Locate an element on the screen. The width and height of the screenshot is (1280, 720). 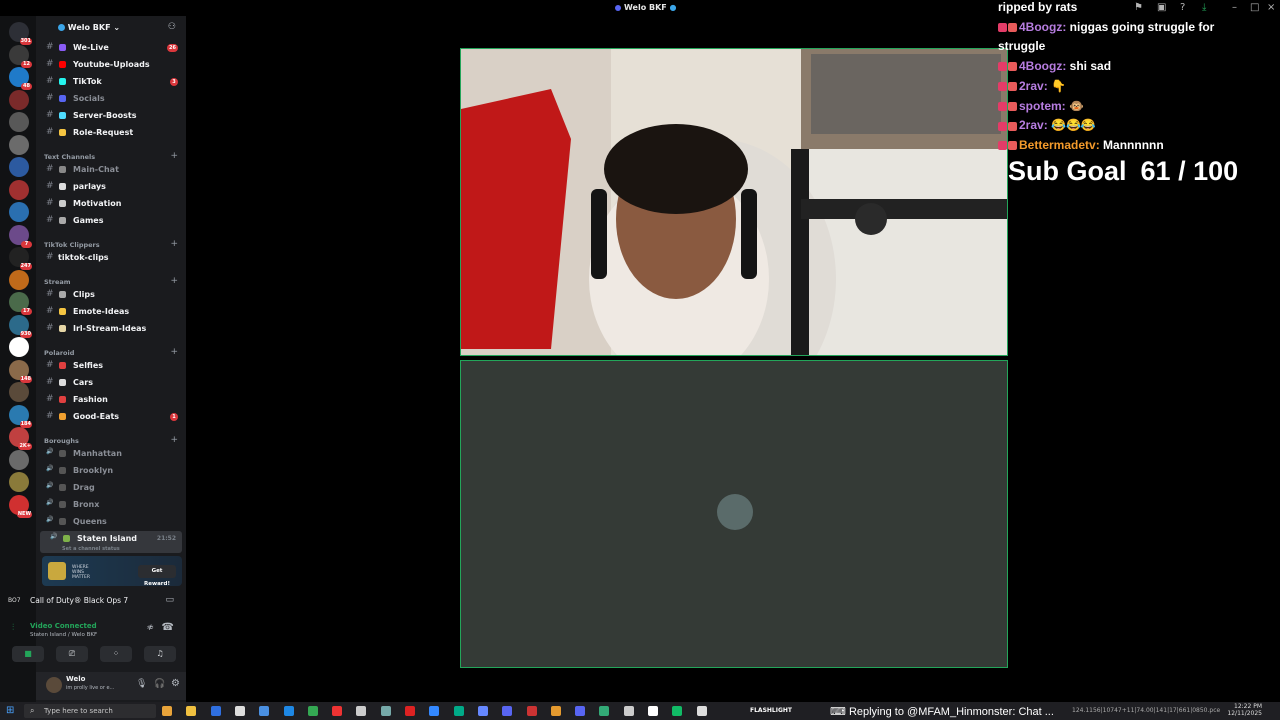
get-reward-button: Get Reward! is located at coordinates (157, 576).